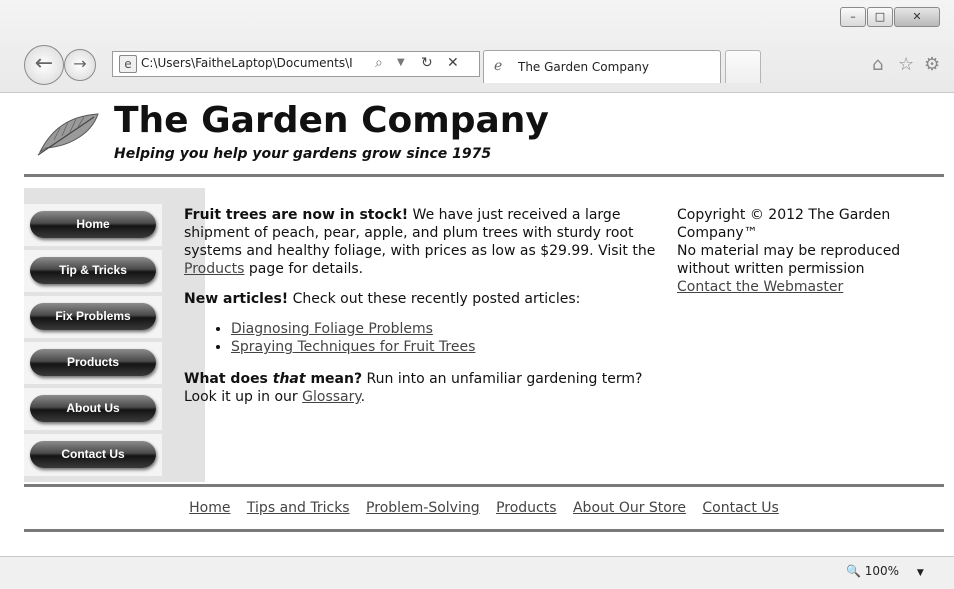  What do you see at coordinates (289, 379) in the screenshot?
I see `glossary-heading-italic: that` at bounding box center [289, 379].